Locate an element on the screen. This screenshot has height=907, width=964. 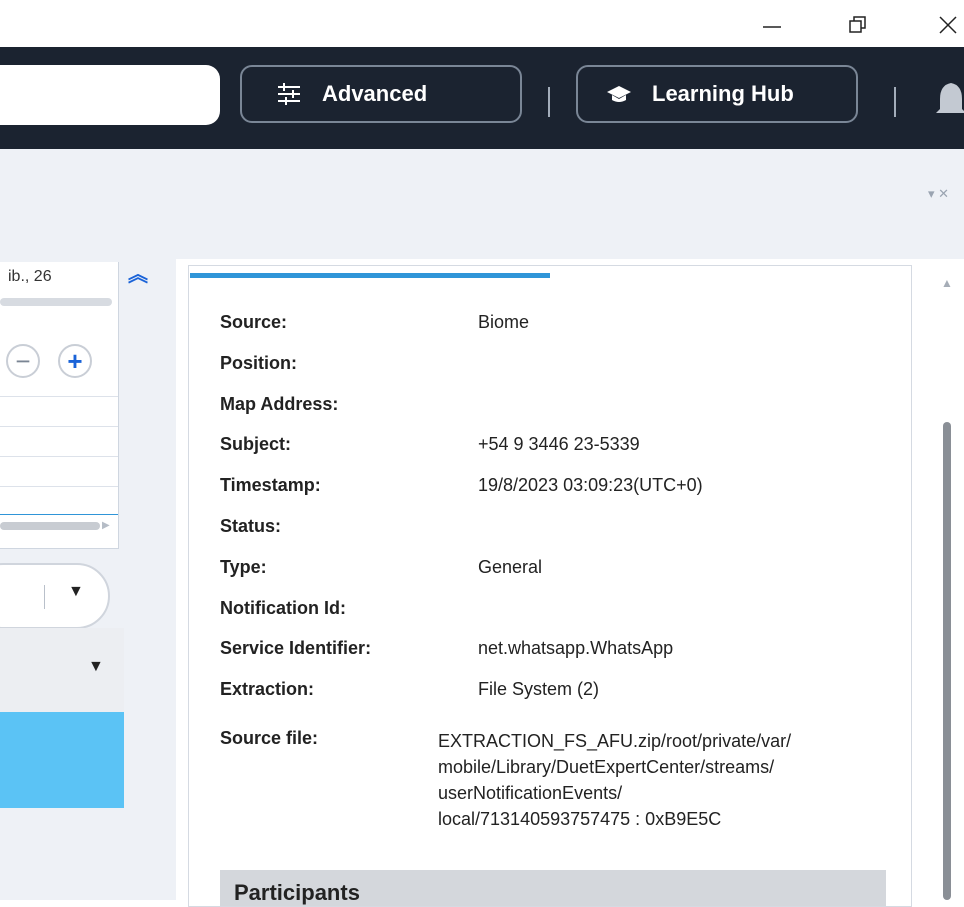
minimize-icon is located at coordinates (772, 27).